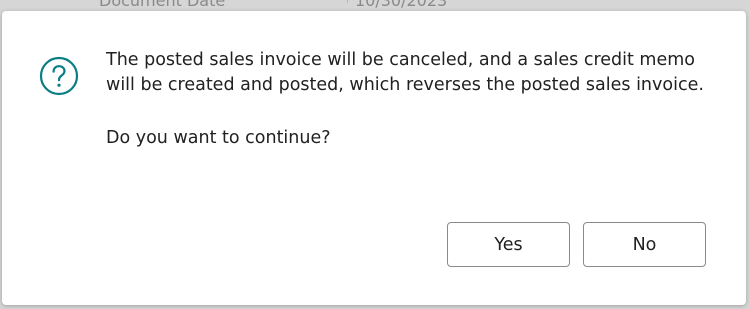 The height and width of the screenshot is (309, 750). Describe the element at coordinates (218, 138) in the screenshot. I see `dialog-question-text: Do you want to continue?` at that location.